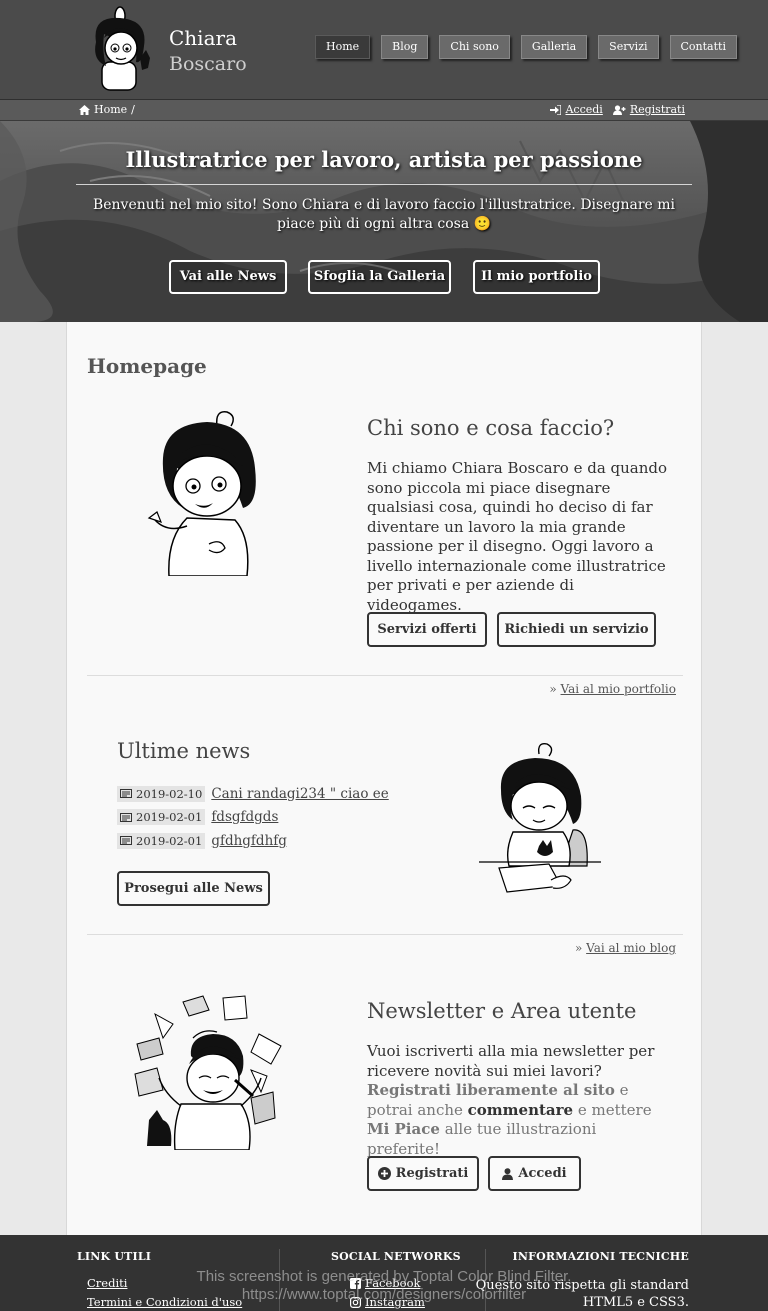 The height and width of the screenshot is (1311, 768). I want to click on news-illustration, so click(540, 818).